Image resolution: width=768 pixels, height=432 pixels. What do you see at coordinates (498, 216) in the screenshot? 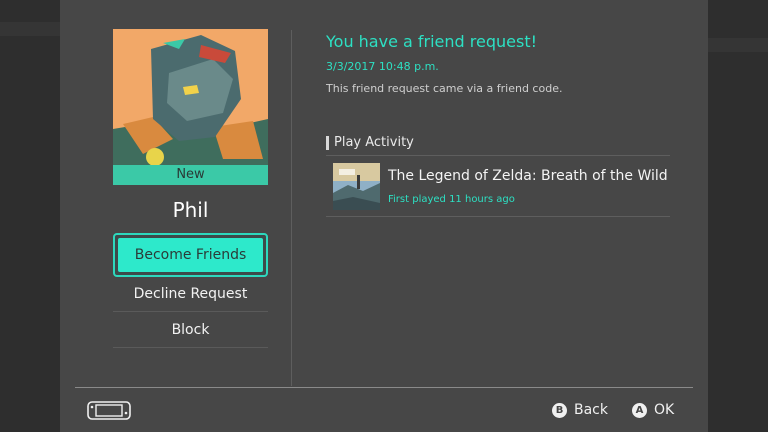
I see `divider` at bounding box center [498, 216].